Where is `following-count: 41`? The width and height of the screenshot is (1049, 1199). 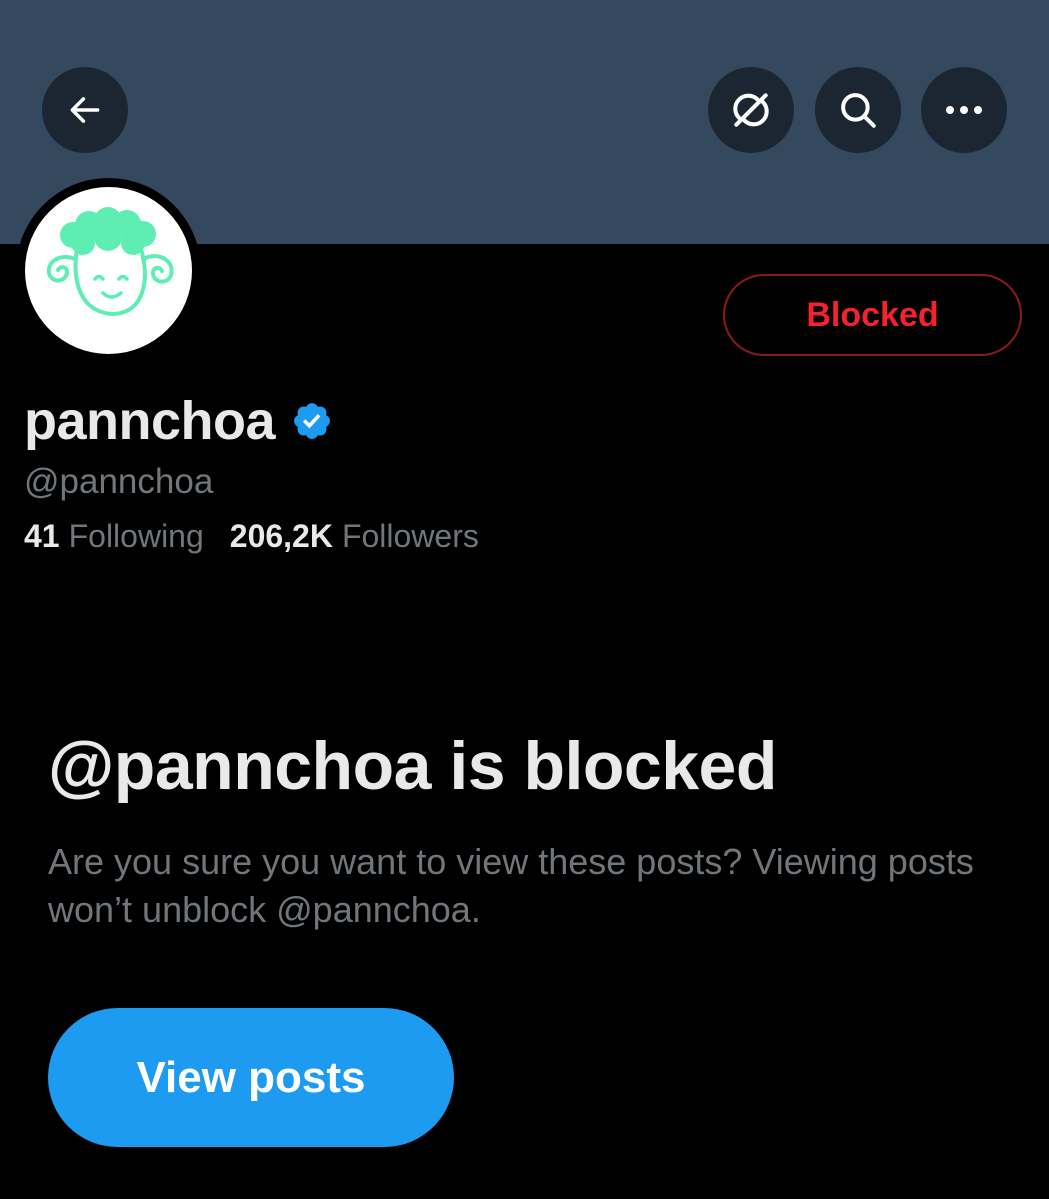 following-count: 41 is located at coordinates (42, 536).